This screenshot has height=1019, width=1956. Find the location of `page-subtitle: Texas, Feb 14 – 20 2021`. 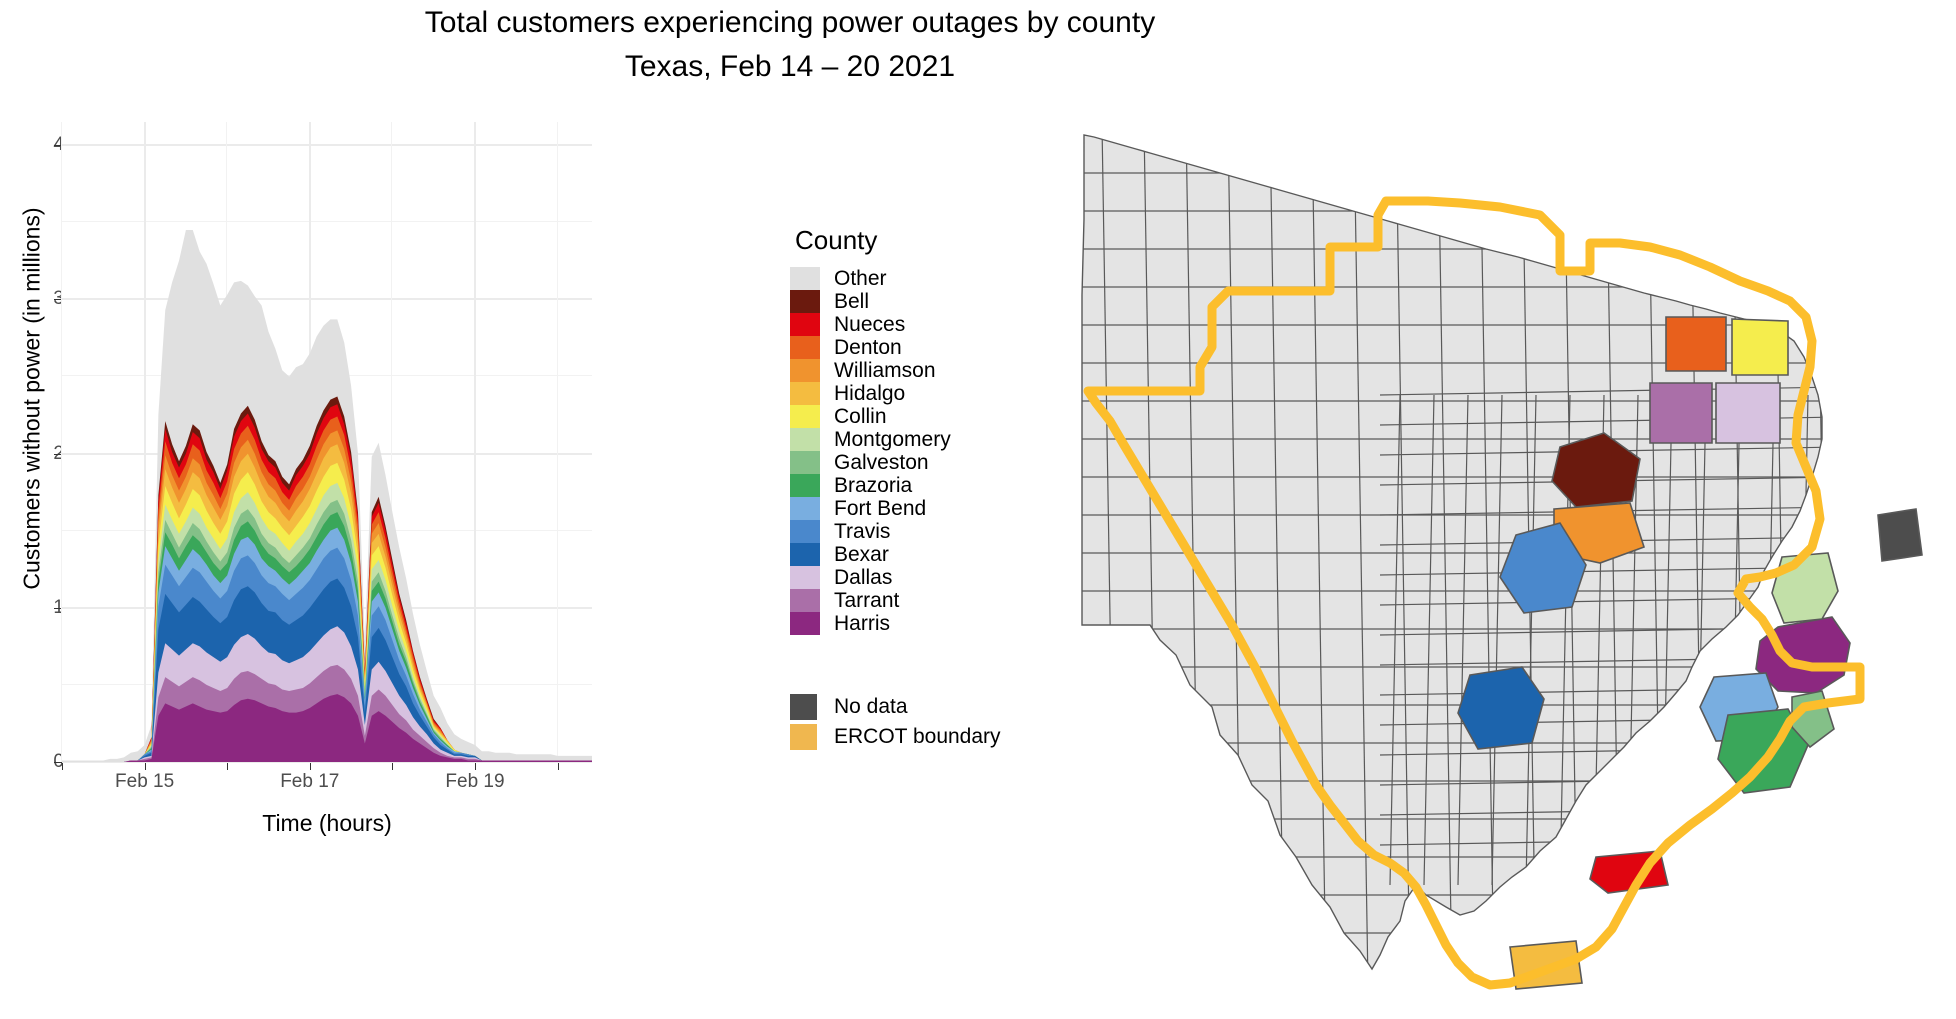

page-subtitle: Texas, Feb 14 – 20 2021 is located at coordinates (790, 66).